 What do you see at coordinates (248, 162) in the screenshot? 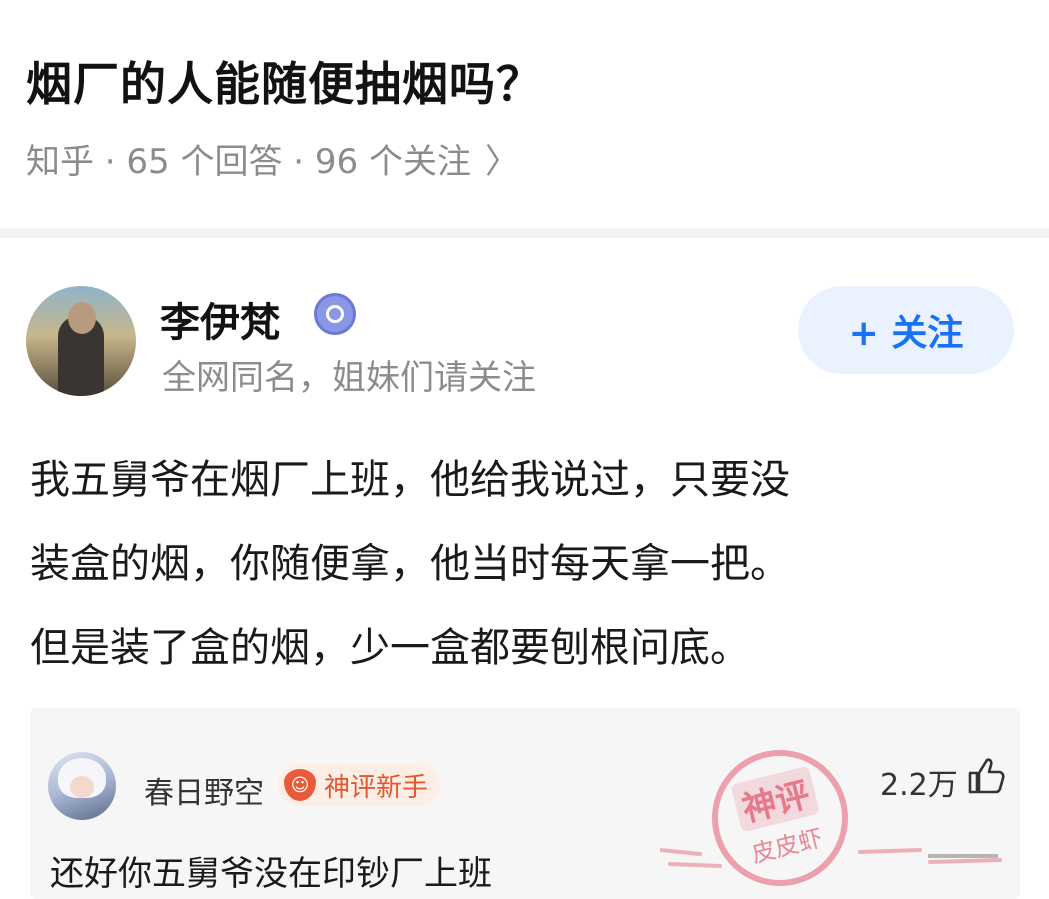
I see `question-stats: 知乎 · 65 个回答 · 96 个关注` at bounding box center [248, 162].